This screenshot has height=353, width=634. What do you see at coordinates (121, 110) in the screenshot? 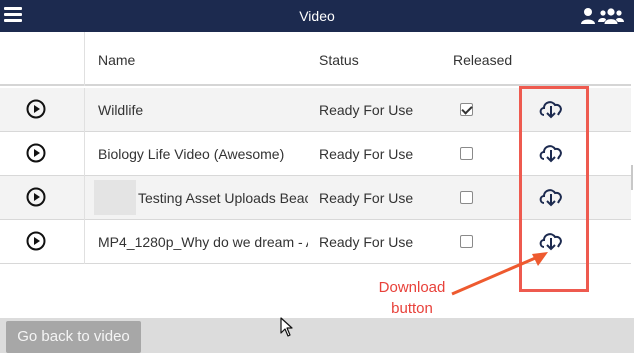
I see `video-name: Wildlife` at bounding box center [121, 110].